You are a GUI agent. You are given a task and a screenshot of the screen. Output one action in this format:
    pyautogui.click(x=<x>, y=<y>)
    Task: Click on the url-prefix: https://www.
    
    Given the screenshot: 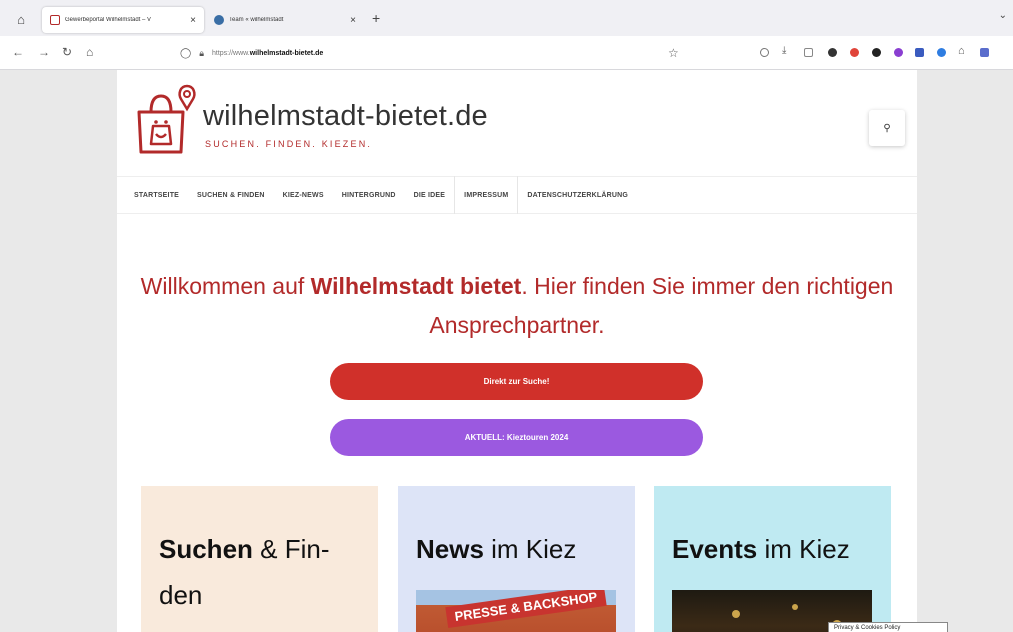 What is the action you would take?
    pyautogui.click(x=231, y=53)
    